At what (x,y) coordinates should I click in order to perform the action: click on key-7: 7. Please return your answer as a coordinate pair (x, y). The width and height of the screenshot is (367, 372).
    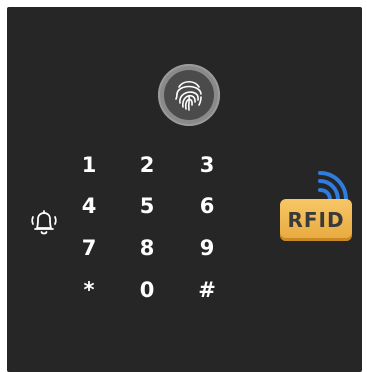
    Looking at the image, I should click on (89, 248).